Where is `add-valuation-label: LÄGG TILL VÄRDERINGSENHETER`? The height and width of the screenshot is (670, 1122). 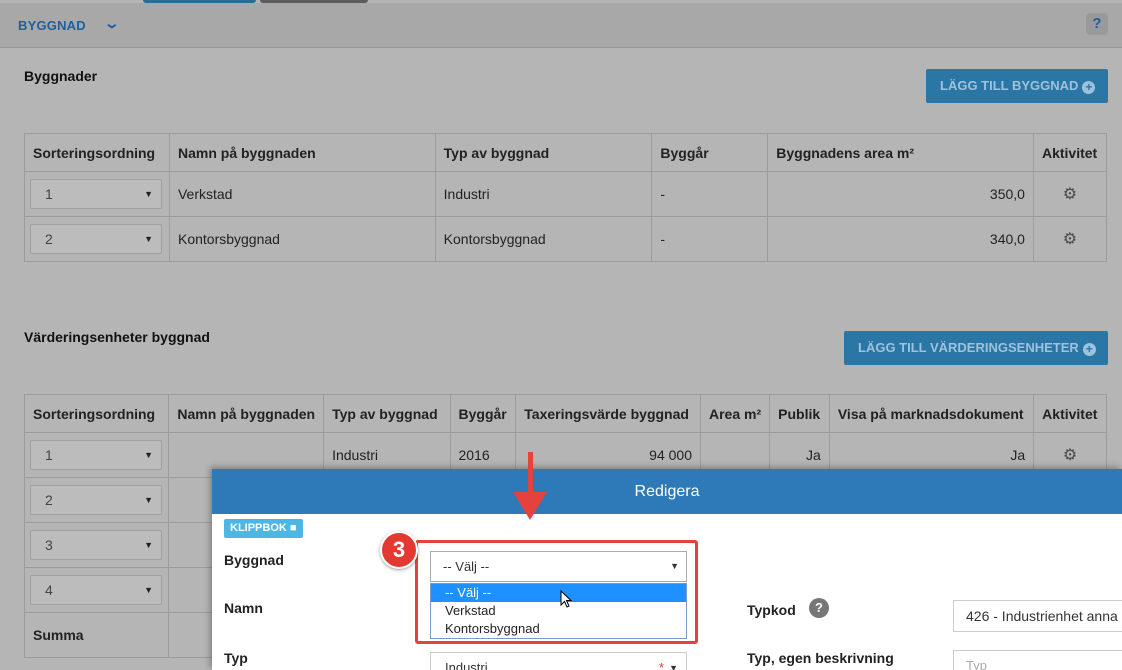
add-valuation-label: LÄGG TILL VÄRDERINGSENHETER is located at coordinates (968, 347).